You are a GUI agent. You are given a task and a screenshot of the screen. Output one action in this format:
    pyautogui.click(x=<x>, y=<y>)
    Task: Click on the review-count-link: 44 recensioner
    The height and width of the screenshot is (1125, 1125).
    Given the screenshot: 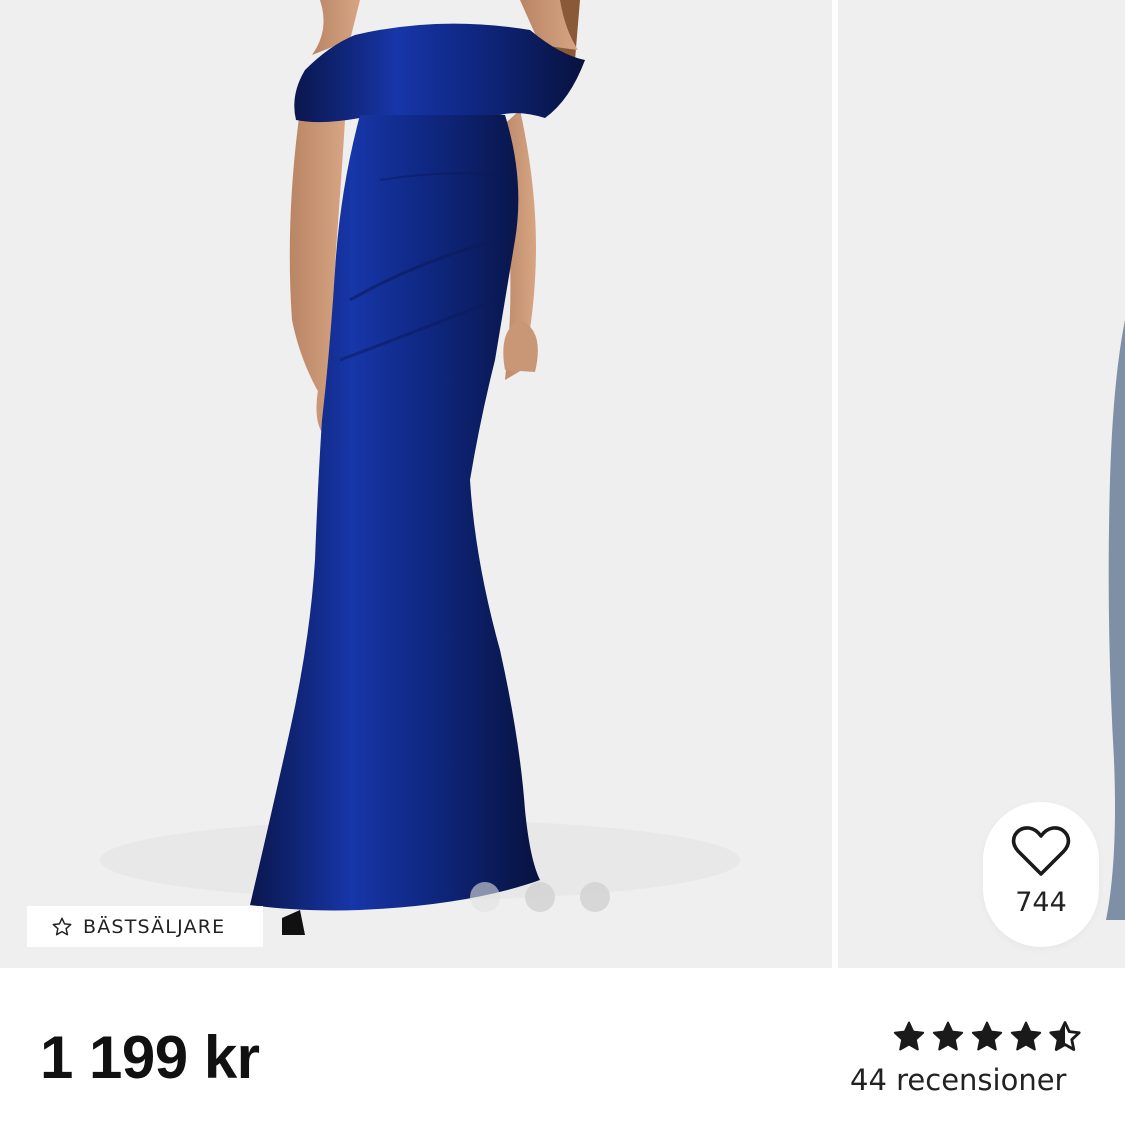 What is the action you would take?
    pyautogui.click(x=958, y=1080)
    